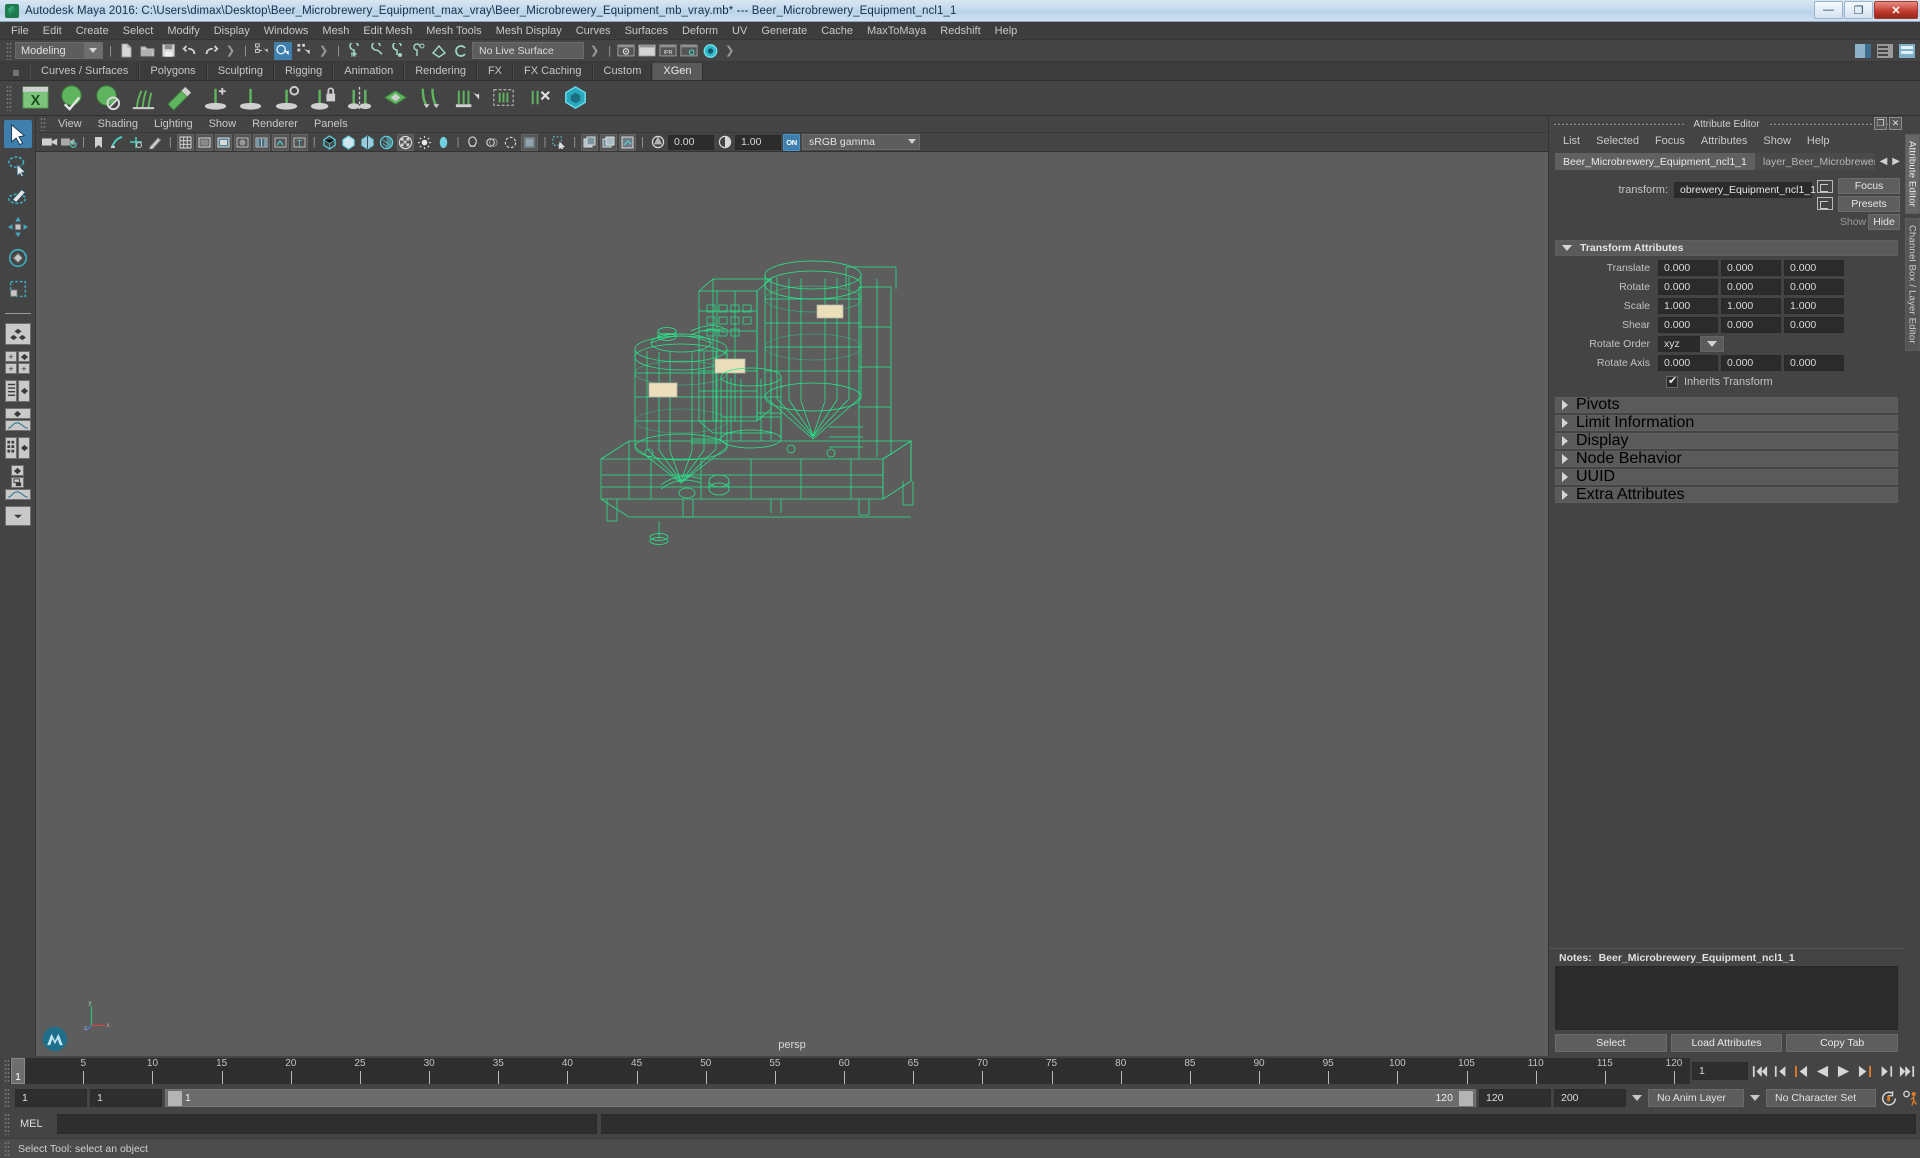  Describe the element at coordinates (820, 1098) in the screenshot. I see `range-bar: 1 120` at that location.